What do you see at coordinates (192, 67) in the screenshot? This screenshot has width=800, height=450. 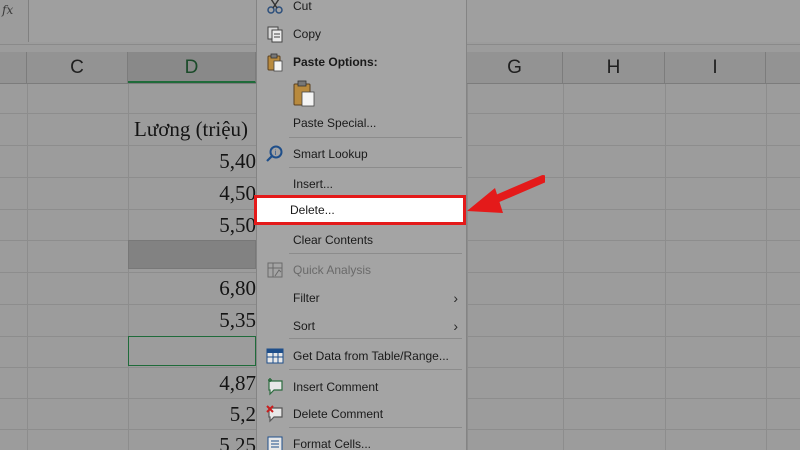 I see `column-header-d: D` at bounding box center [192, 67].